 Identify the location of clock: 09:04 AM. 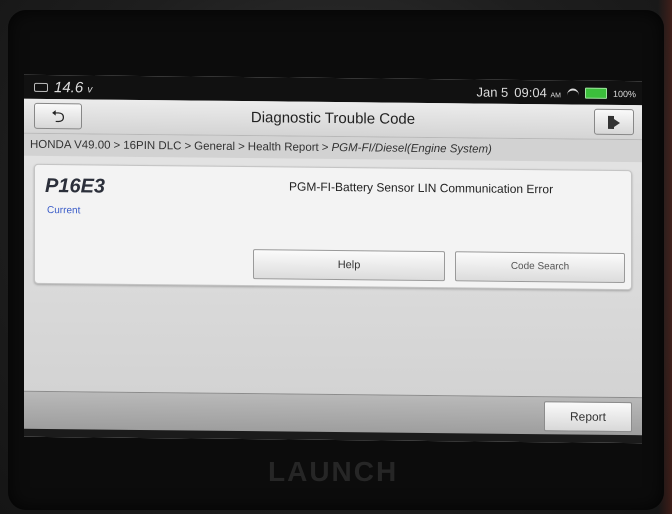
(537, 92).